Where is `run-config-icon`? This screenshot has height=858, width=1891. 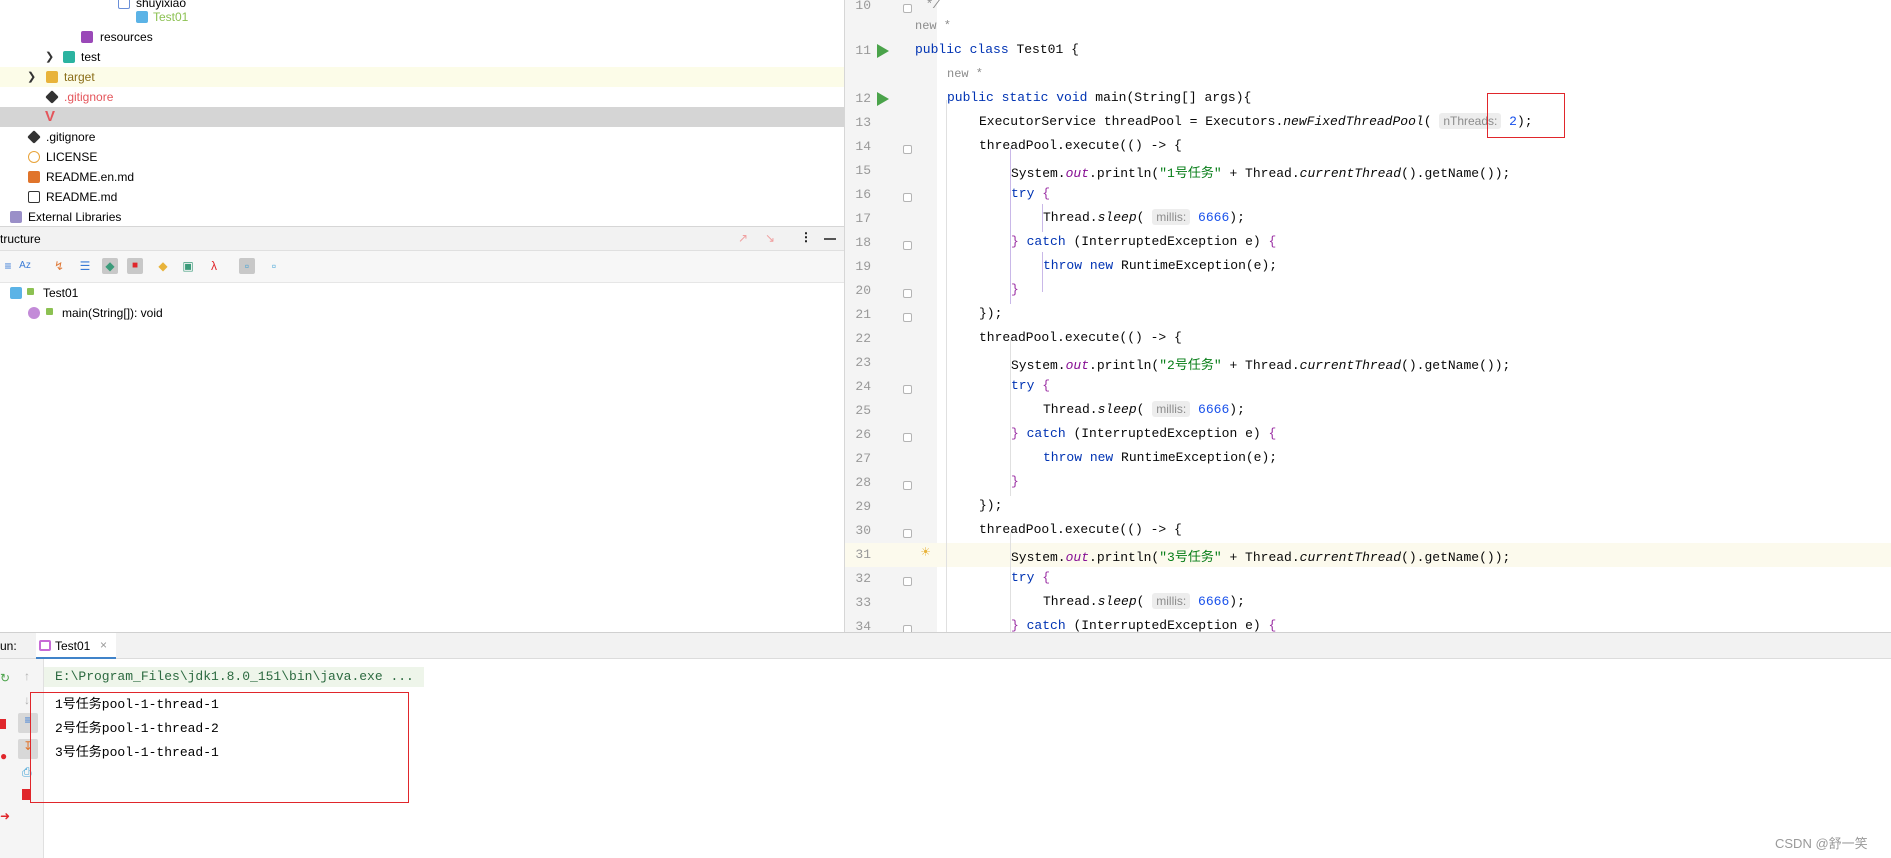 run-config-icon is located at coordinates (45, 645).